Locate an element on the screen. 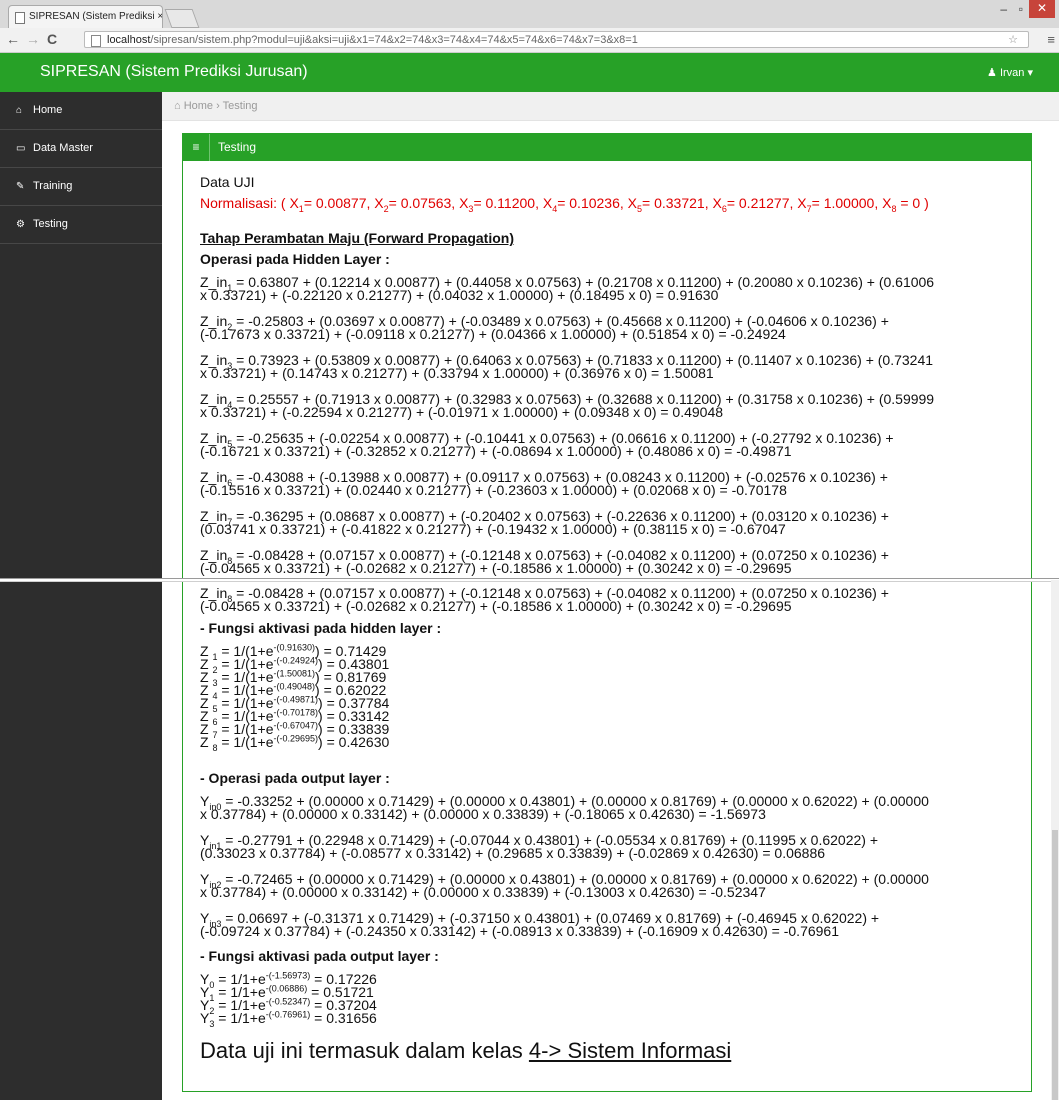  new-tab-button is located at coordinates (182, 18).